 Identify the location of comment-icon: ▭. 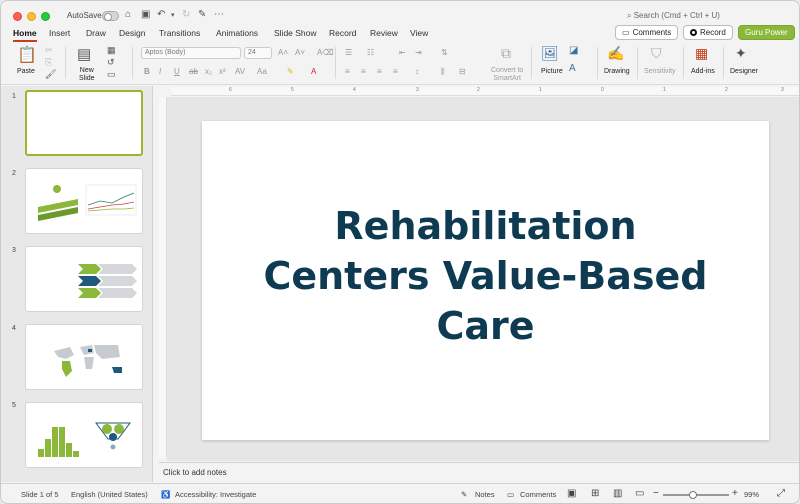
(626, 32).